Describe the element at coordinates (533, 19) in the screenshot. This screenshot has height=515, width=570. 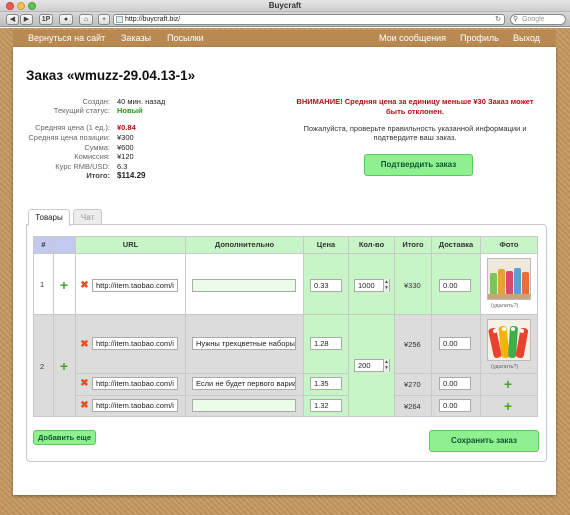
I see `search-placeholder: Google` at that location.